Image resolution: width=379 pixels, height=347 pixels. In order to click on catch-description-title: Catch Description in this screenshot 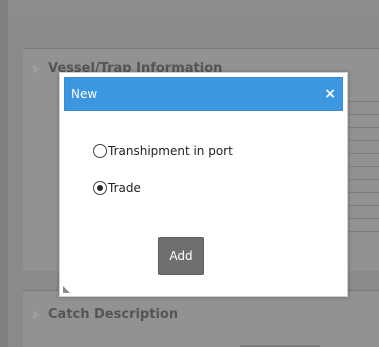, I will do `click(113, 314)`.